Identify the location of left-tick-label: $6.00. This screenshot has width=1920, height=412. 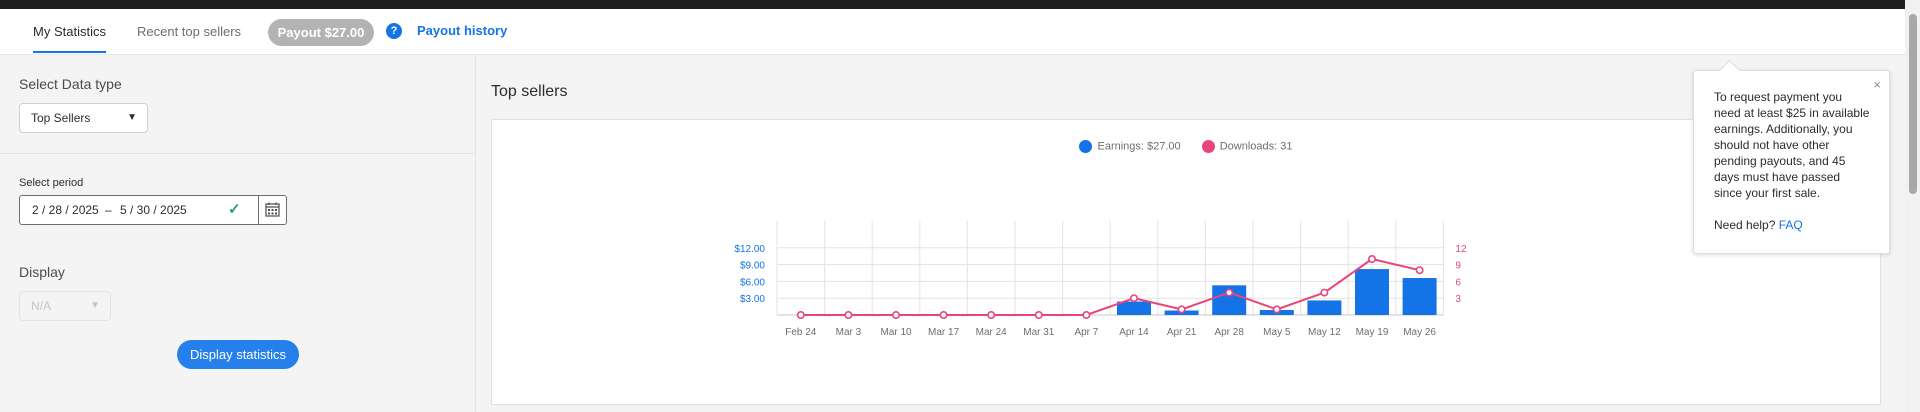
(752, 282).